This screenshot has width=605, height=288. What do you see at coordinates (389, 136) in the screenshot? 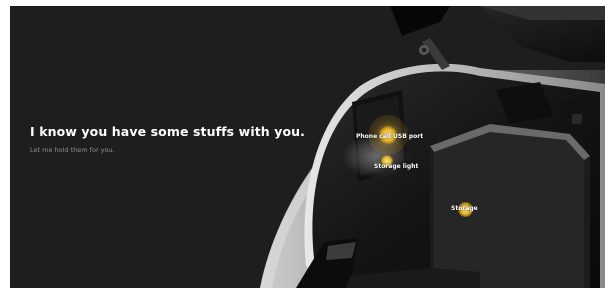
I see `usb-port-hotspot-label: Phone call USB port` at bounding box center [389, 136].